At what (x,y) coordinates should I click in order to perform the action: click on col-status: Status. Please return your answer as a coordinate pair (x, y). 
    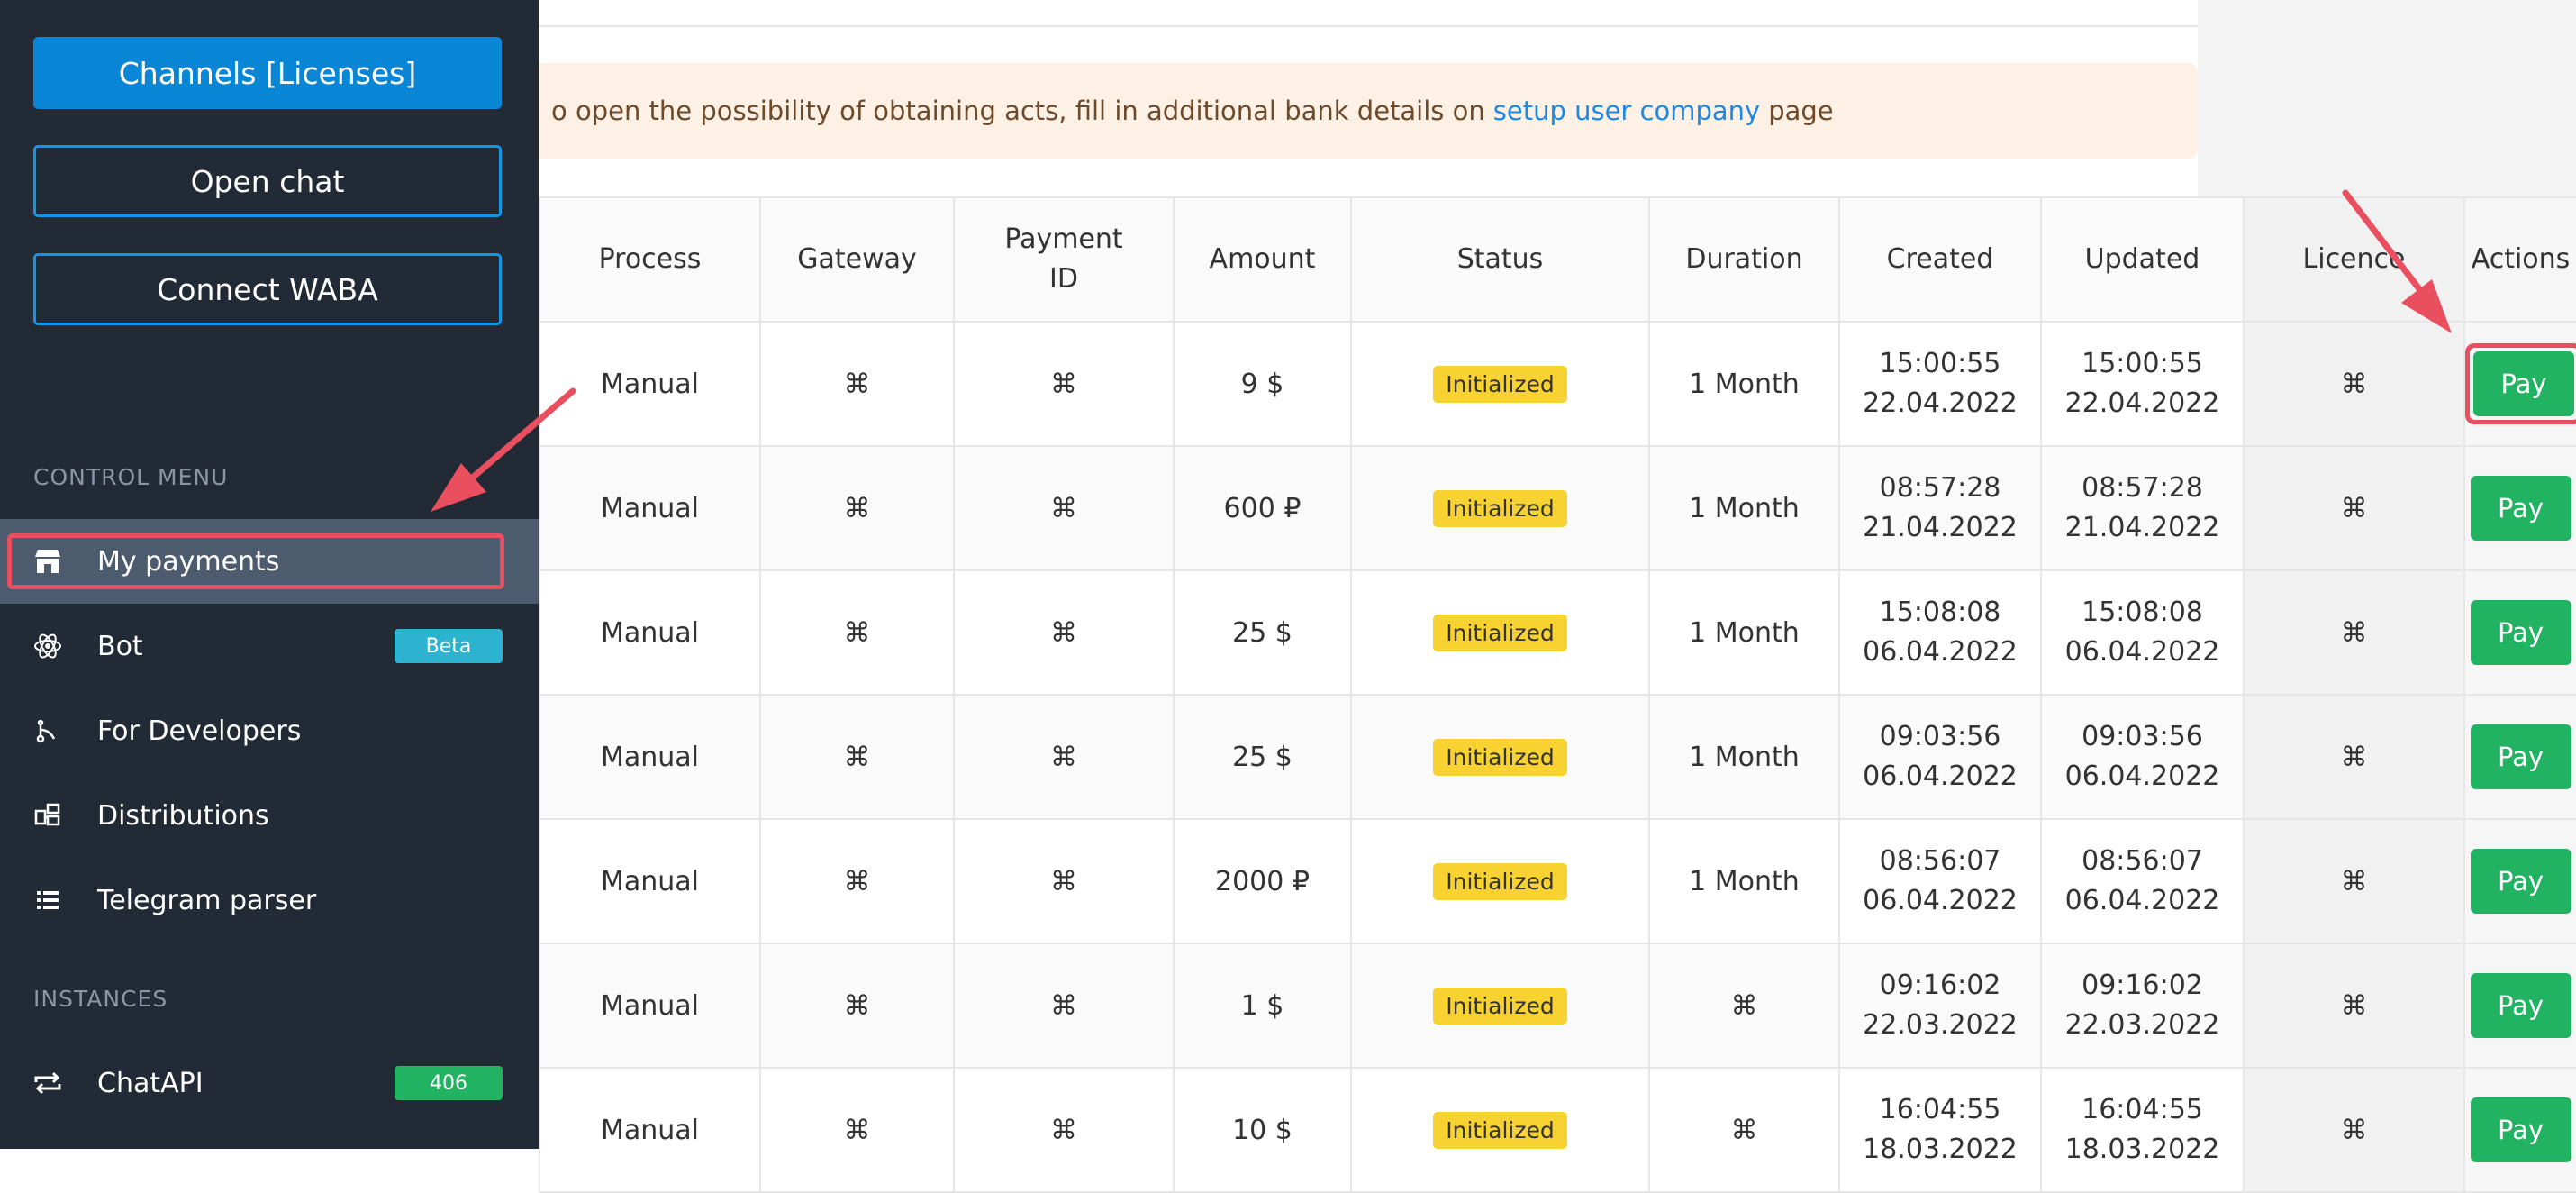
    Looking at the image, I should click on (1500, 259).